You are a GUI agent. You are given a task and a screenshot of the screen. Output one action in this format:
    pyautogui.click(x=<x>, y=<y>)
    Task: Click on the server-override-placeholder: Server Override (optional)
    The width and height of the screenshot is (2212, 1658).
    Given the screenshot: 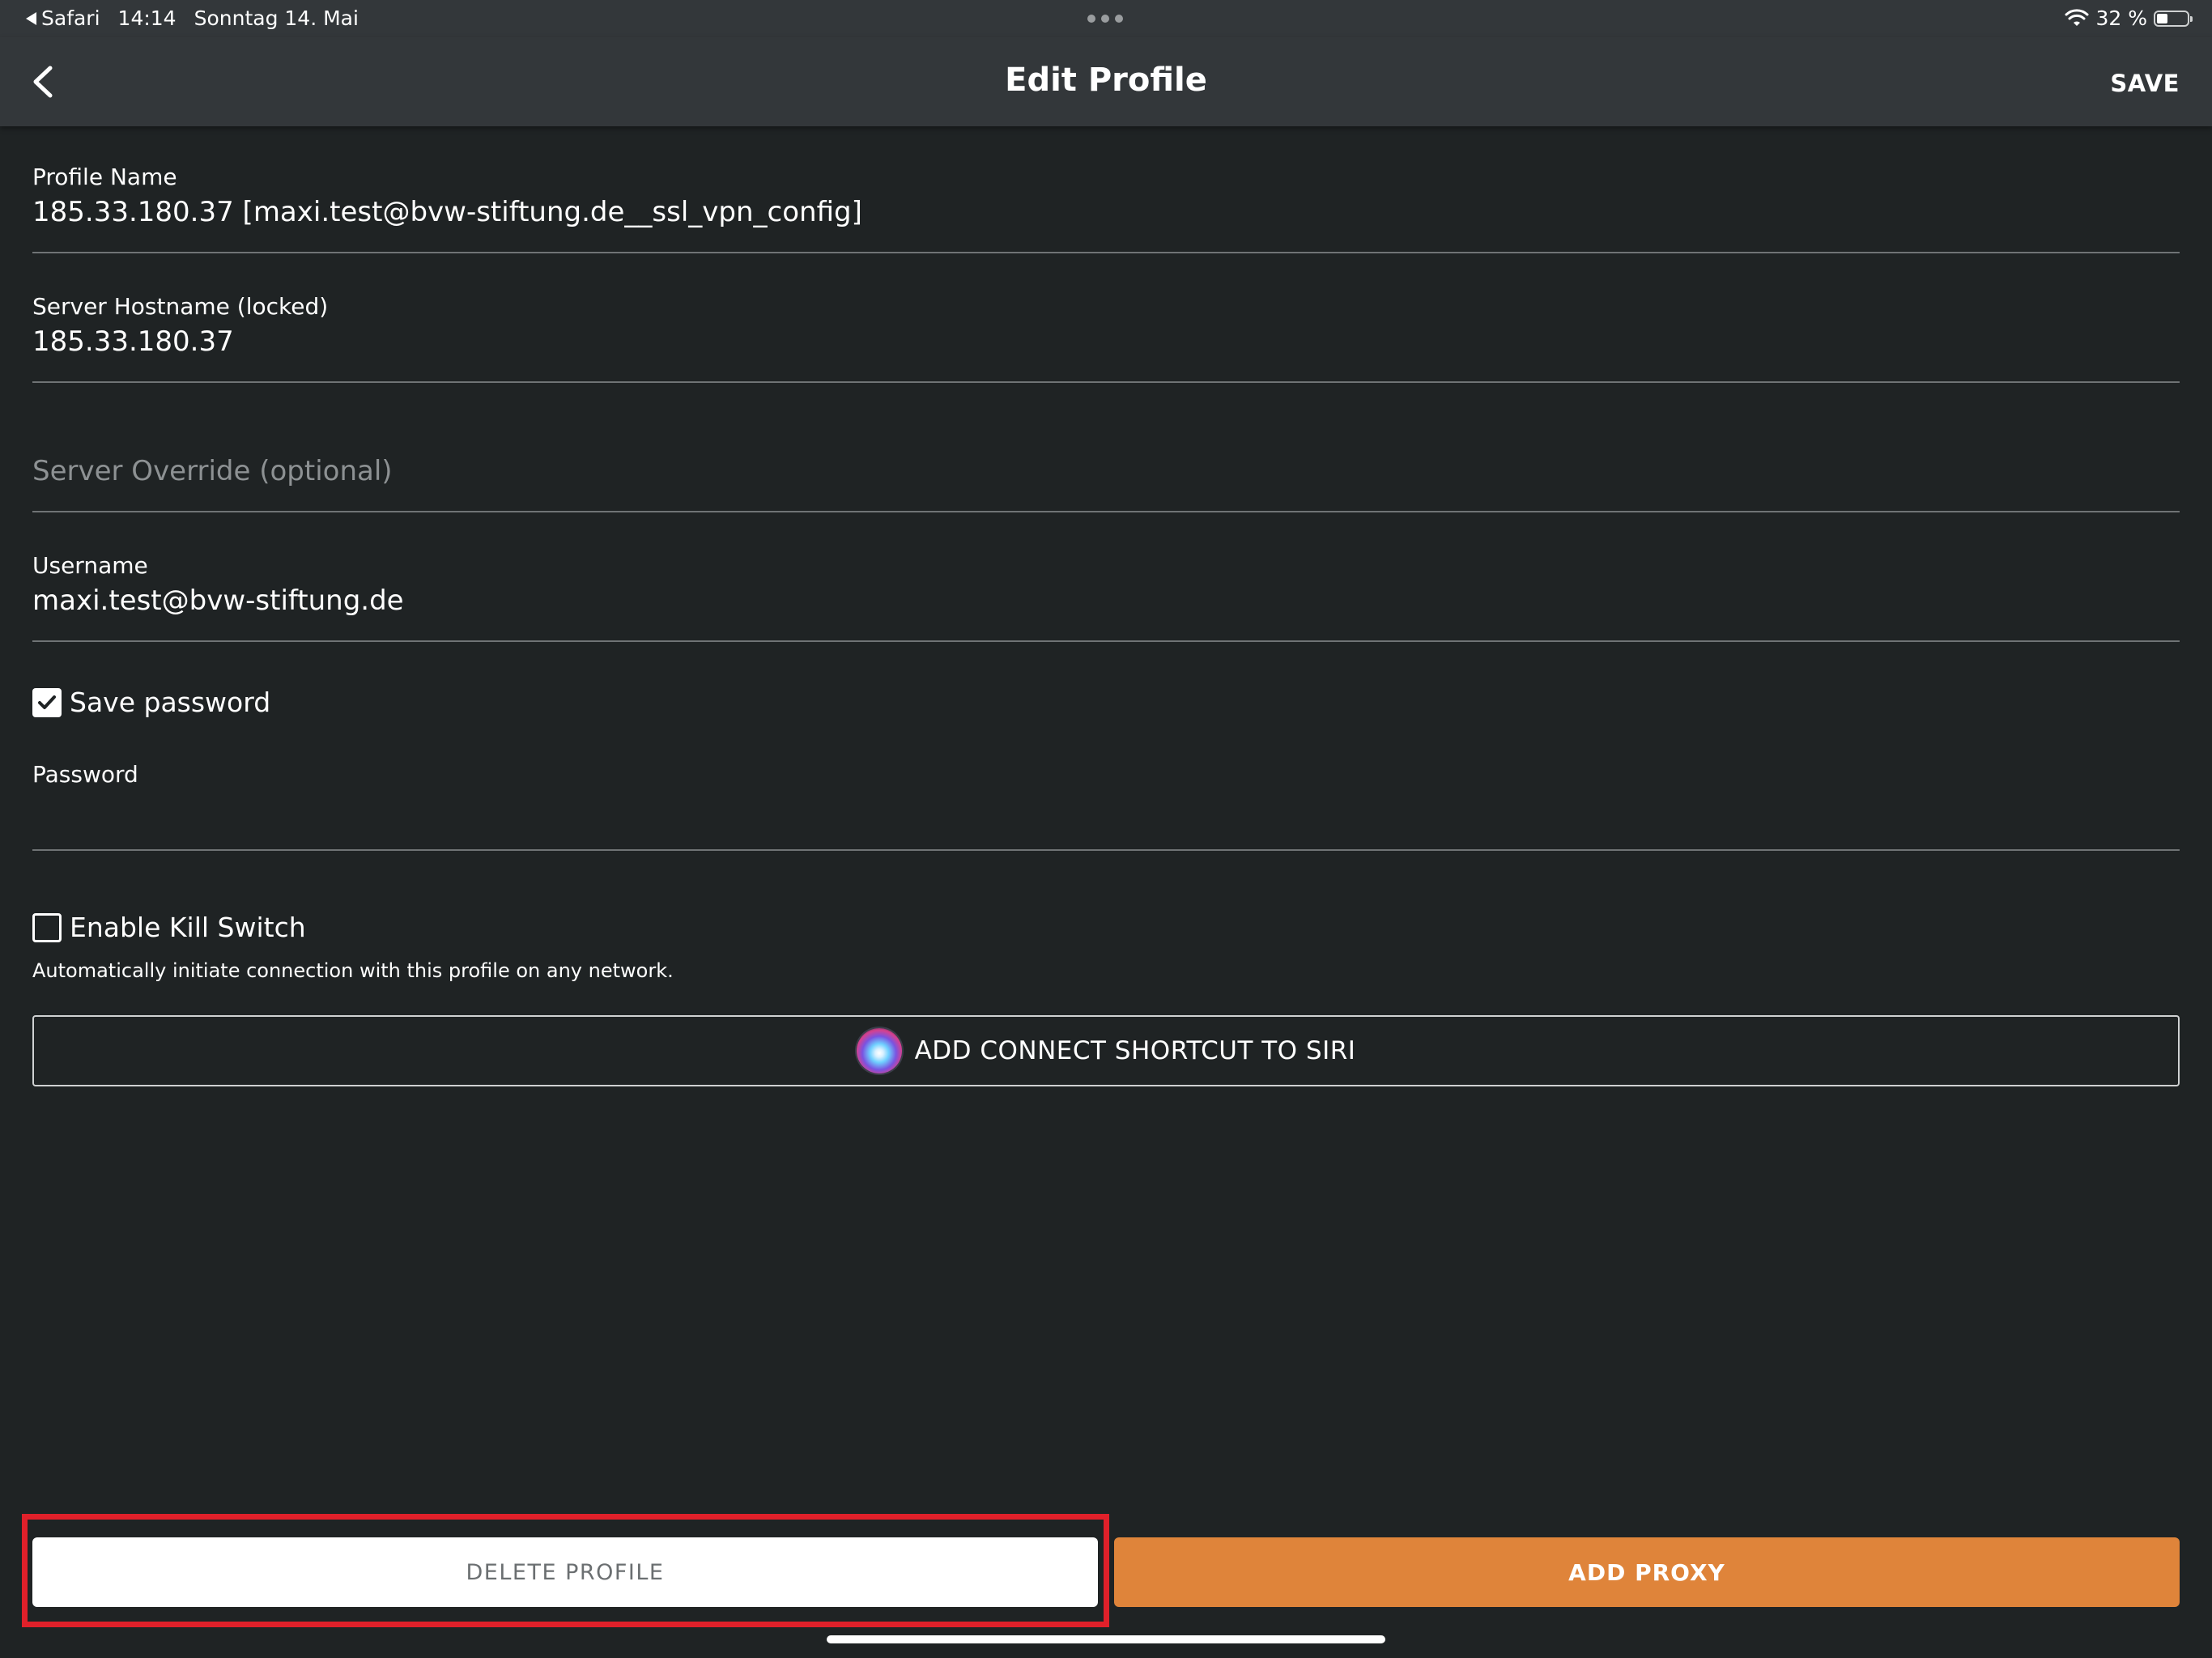 What is the action you would take?
    pyautogui.click(x=213, y=471)
    